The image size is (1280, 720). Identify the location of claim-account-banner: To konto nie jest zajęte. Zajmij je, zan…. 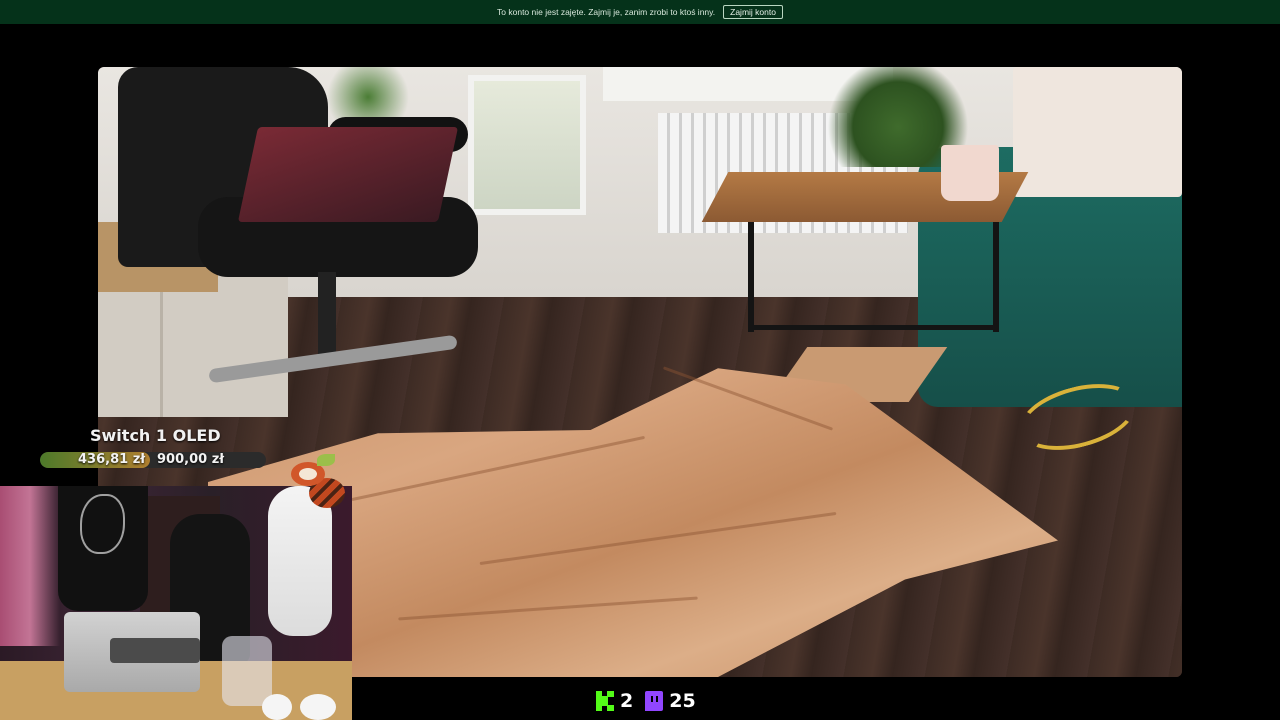
(640, 12).